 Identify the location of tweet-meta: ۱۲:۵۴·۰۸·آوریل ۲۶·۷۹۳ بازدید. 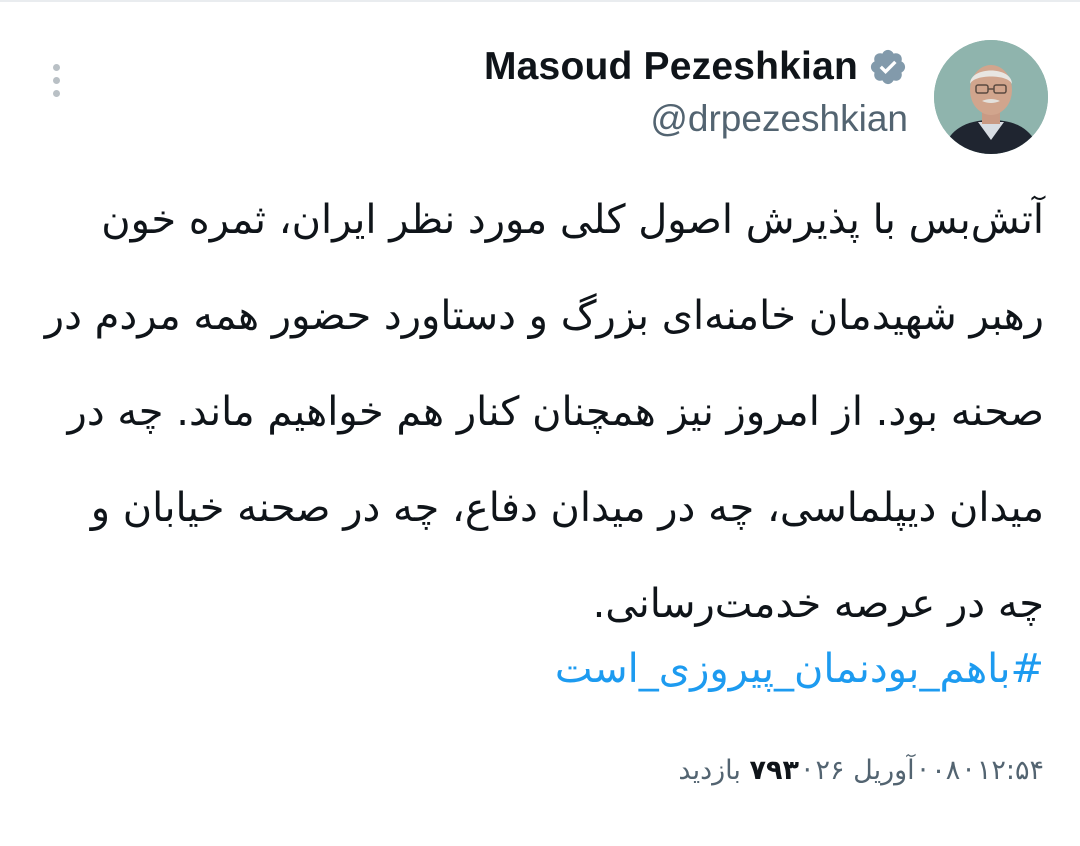
(861, 770).